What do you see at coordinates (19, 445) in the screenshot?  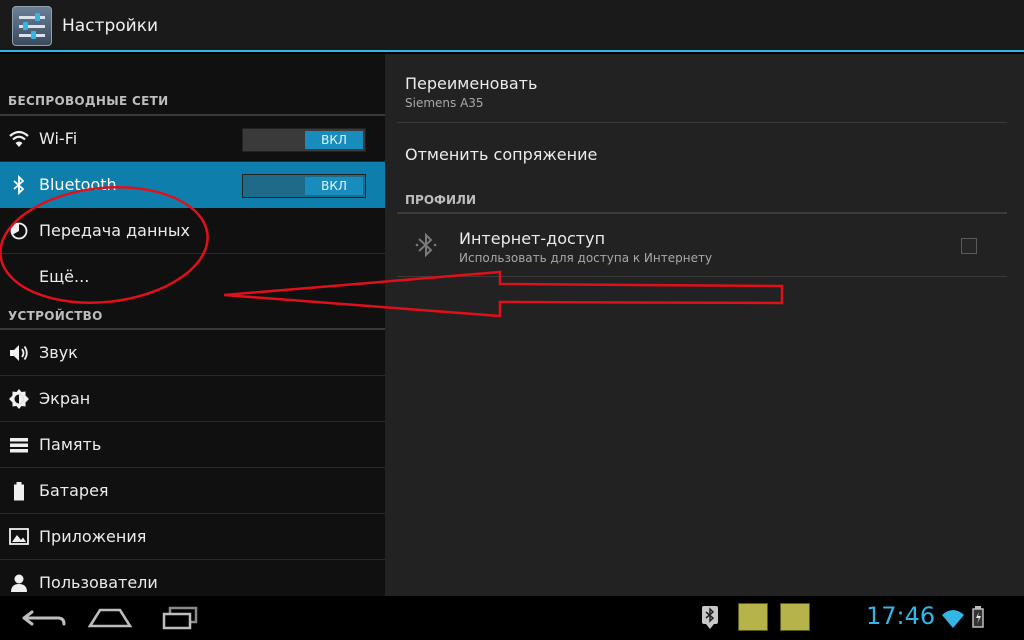 I see `storage-icon` at bounding box center [19, 445].